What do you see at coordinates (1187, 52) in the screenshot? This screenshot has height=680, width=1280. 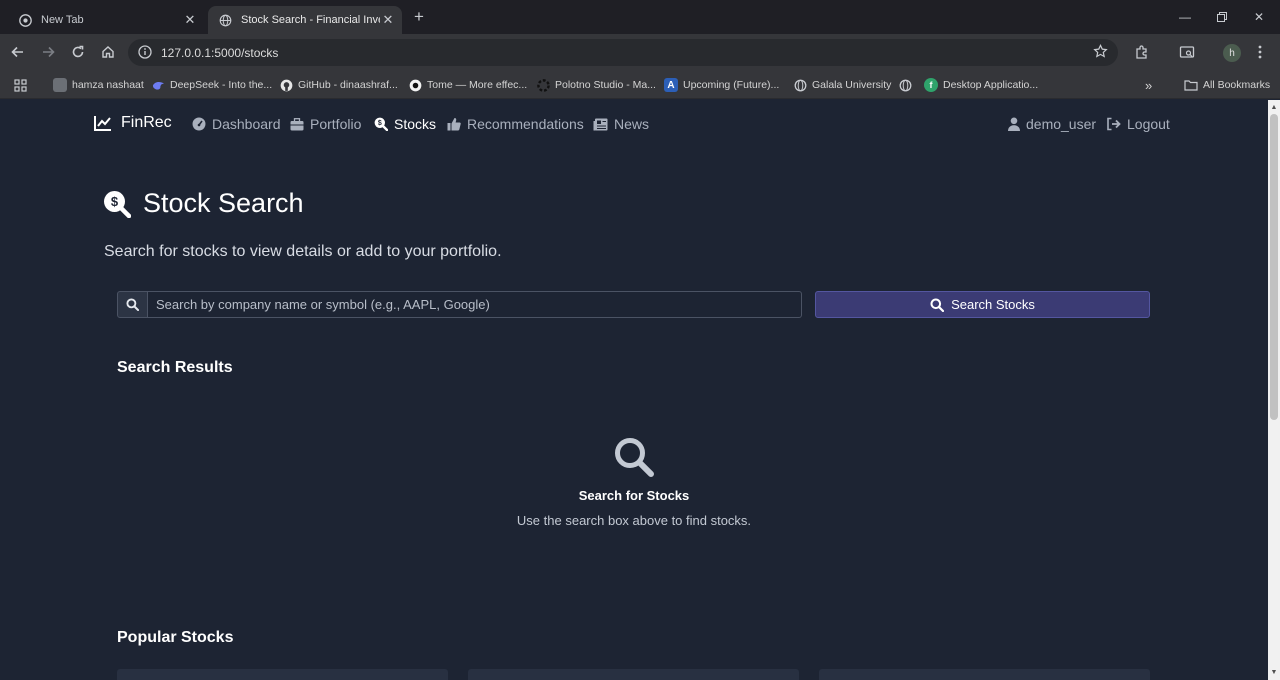 I see `tab-search-icon` at bounding box center [1187, 52].